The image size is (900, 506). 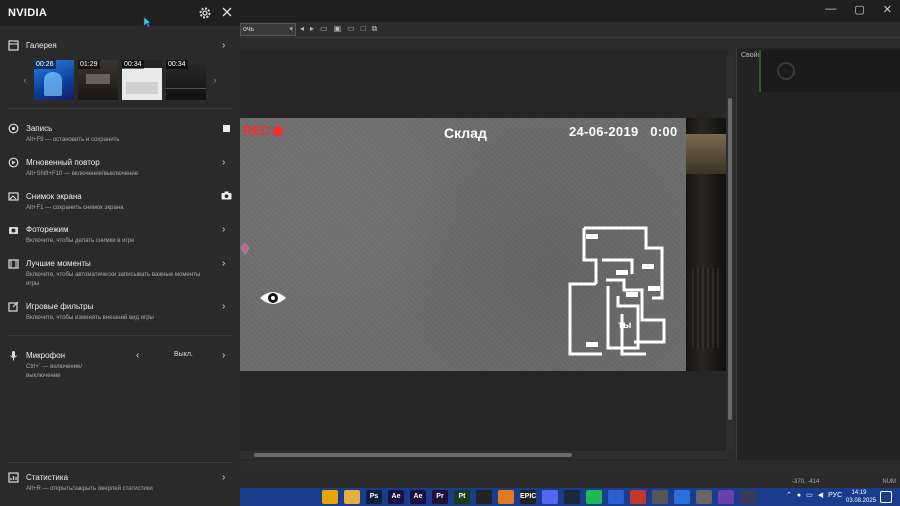 I want to click on properties-box, so click(x=829, y=71).